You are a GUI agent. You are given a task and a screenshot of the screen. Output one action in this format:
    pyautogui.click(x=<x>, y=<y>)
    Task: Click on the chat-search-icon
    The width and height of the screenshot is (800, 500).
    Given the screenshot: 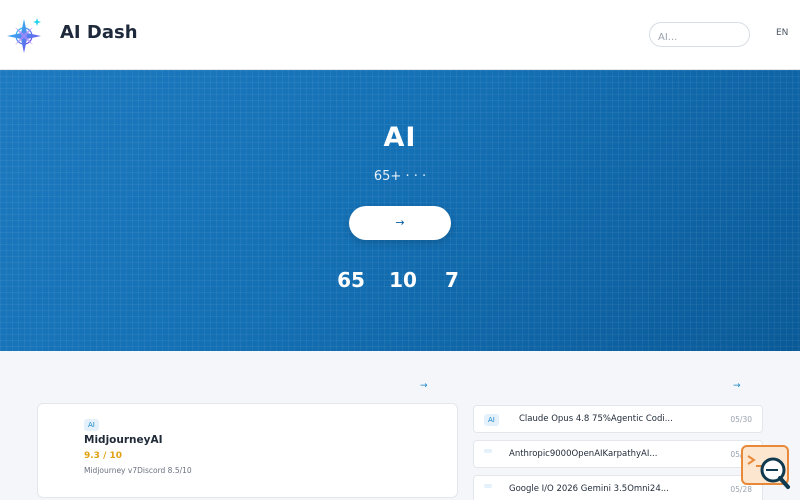 What is the action you would take?
    pyautogui.click(x=766, y=467)
    